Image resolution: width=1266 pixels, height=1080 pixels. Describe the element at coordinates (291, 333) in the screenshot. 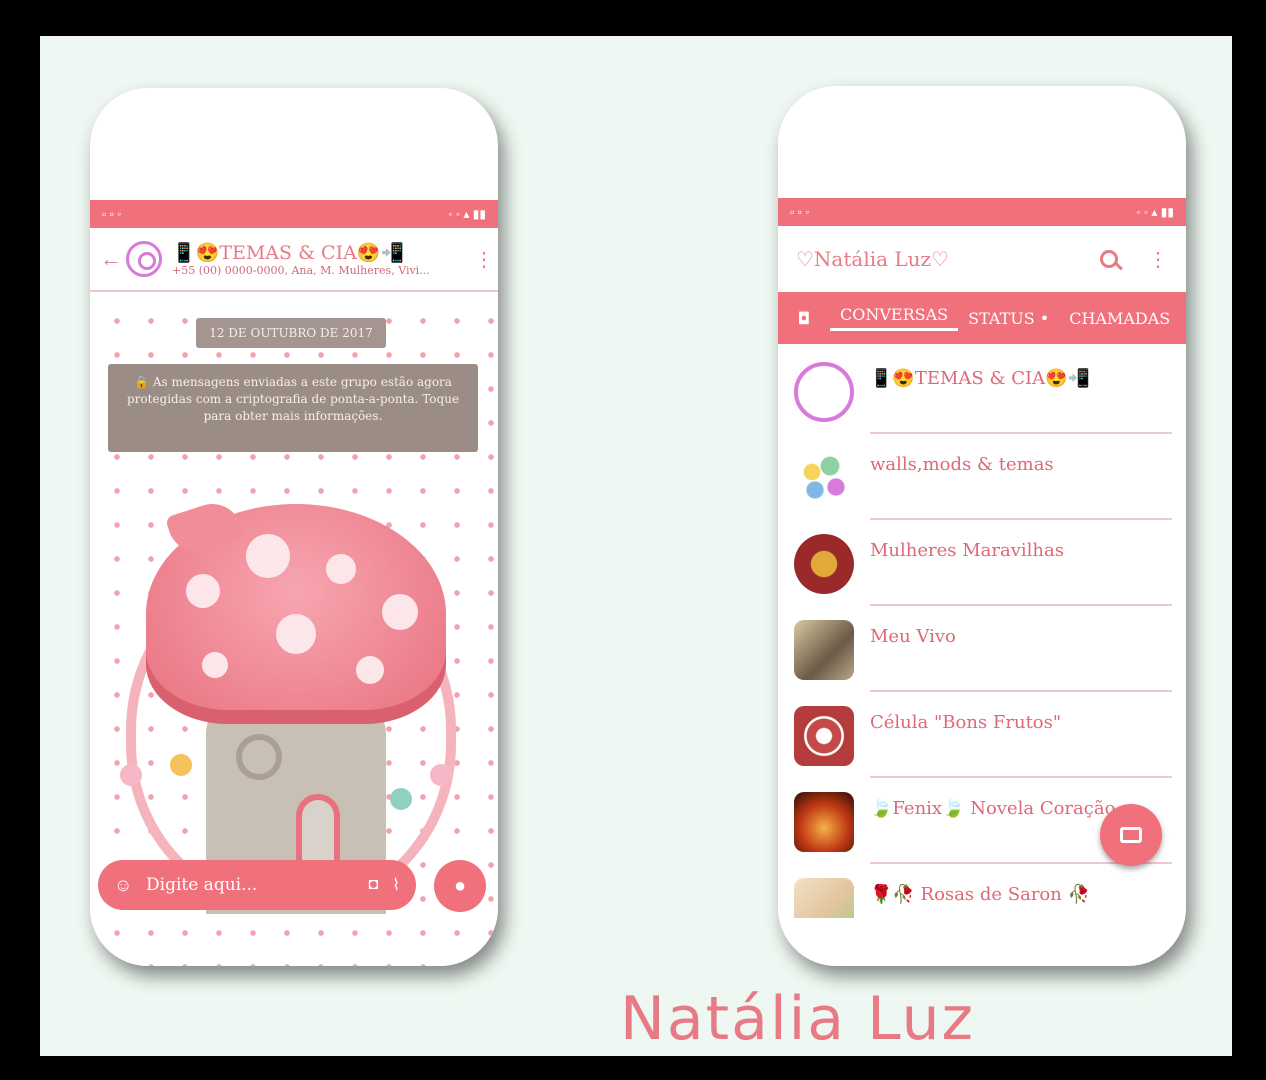

I see `date-divider: 12 DE OUTUBRO DE 2017` at that location.